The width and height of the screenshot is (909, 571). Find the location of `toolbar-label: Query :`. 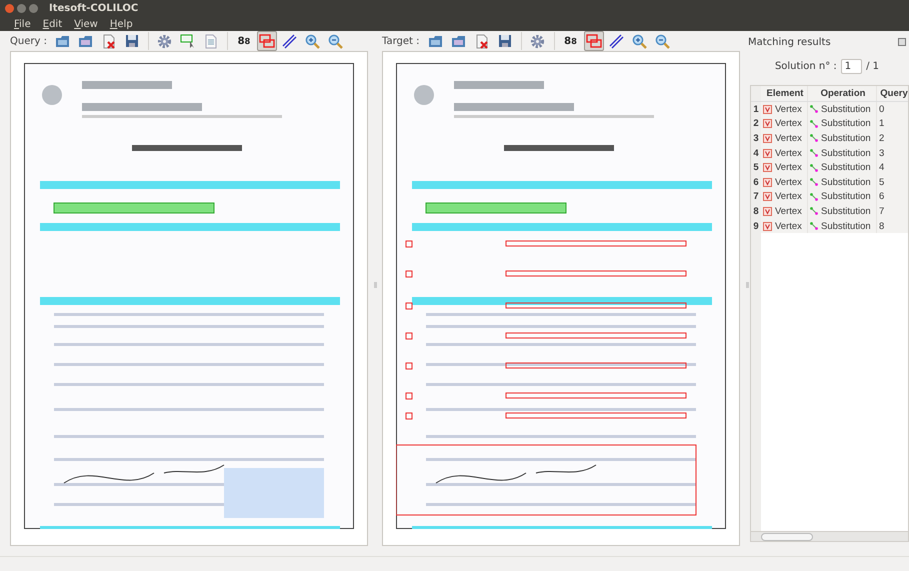

toolbar-label: Query : is located at coordinates (28, 41).